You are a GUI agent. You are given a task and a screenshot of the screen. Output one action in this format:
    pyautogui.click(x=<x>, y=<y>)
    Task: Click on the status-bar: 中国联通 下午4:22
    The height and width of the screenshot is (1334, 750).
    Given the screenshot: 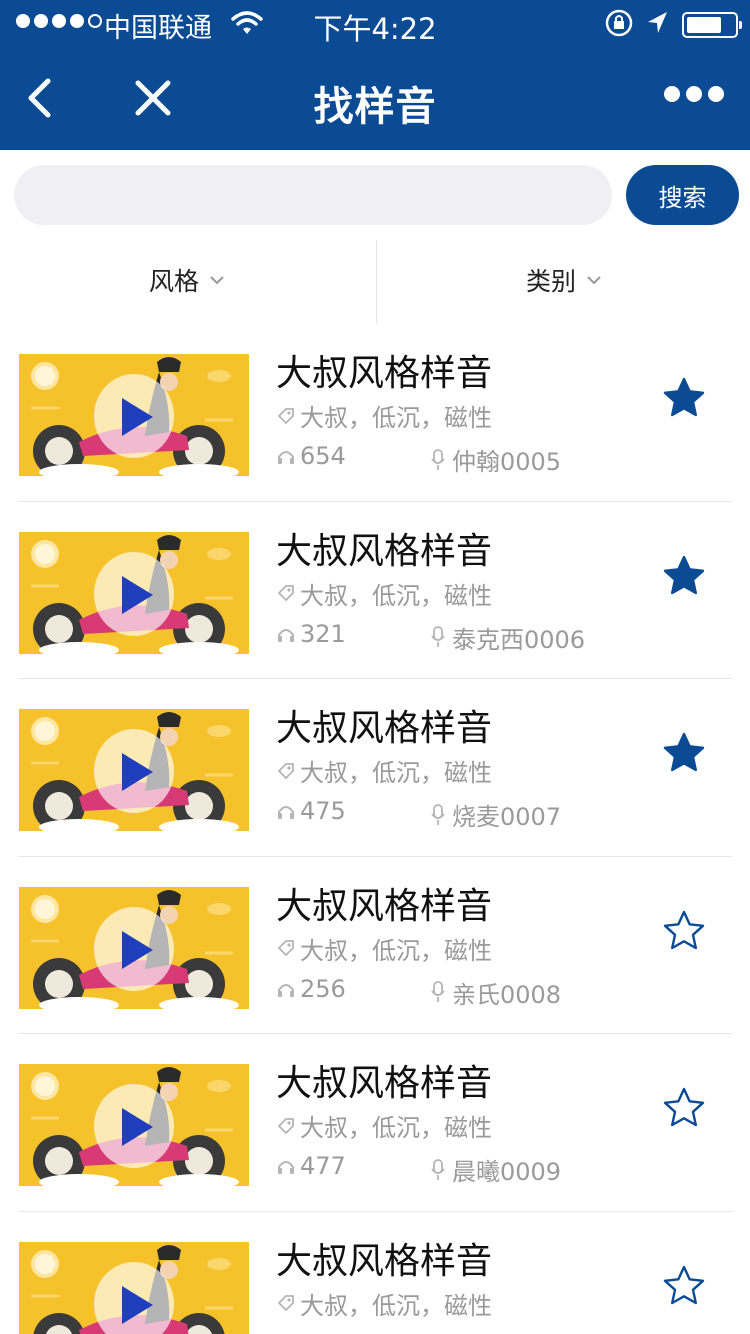 What is the action you would take?
    pyautogui.click(x=375, y=24)
    